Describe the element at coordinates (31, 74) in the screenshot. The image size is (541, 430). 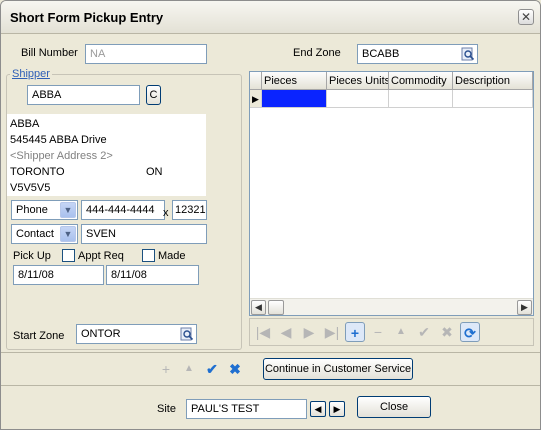
I see `shipper-group-label: Shipper` at that location.